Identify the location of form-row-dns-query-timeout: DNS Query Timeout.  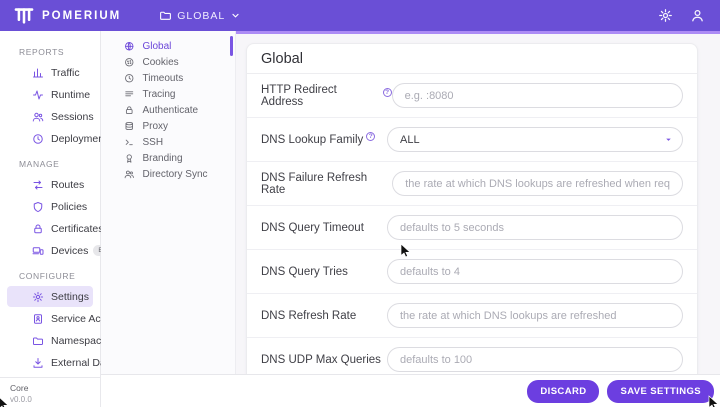
(472, 228).